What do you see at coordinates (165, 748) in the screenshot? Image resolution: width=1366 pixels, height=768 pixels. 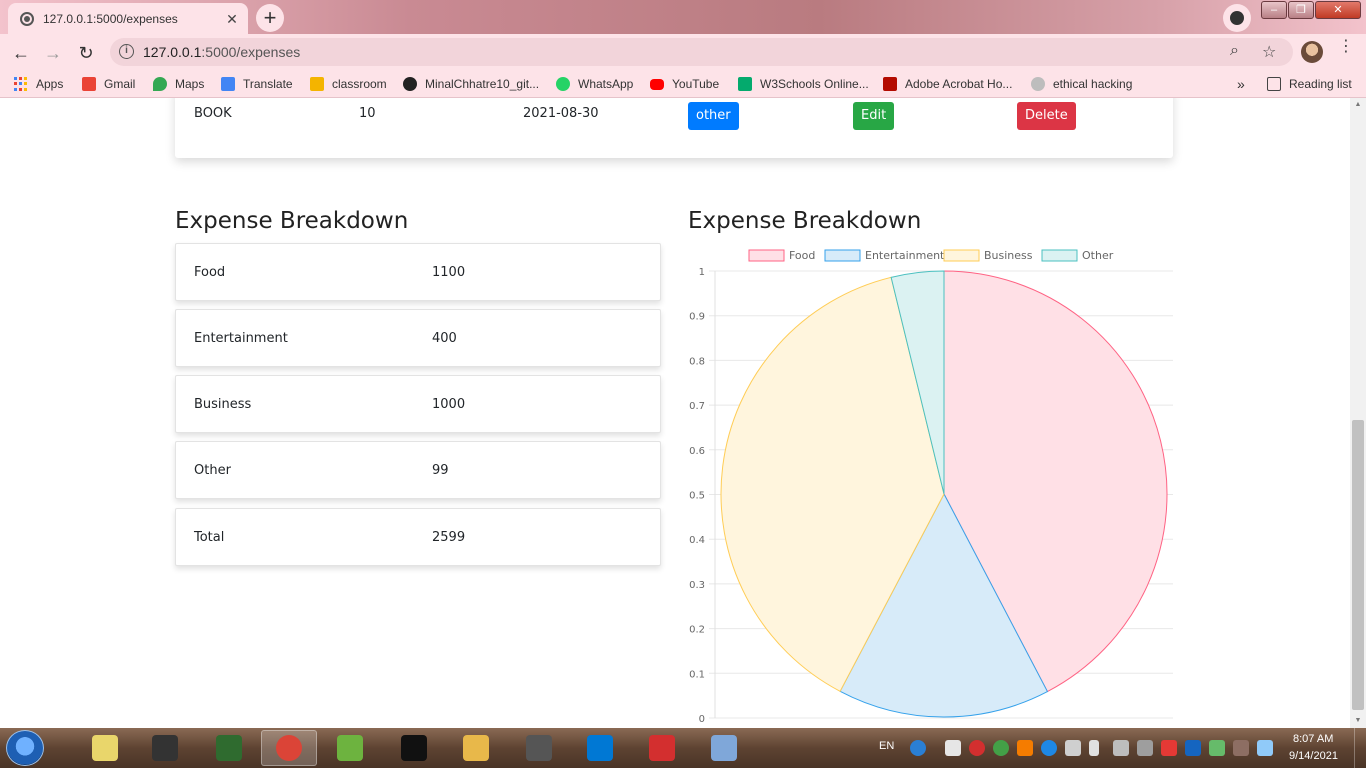 I see `taskbar-ms-tc-button` at bounding box center [165, 748].